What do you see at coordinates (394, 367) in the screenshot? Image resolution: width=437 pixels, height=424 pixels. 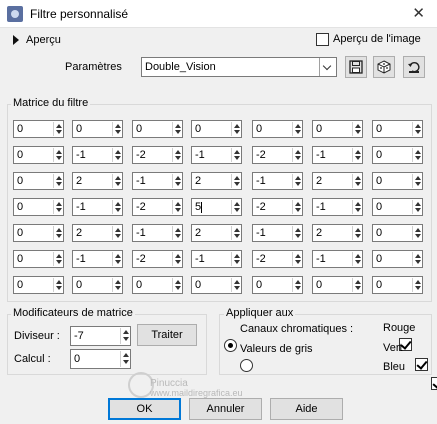 I see `bleu-label: Bleu` at bounding box center [394, 367].